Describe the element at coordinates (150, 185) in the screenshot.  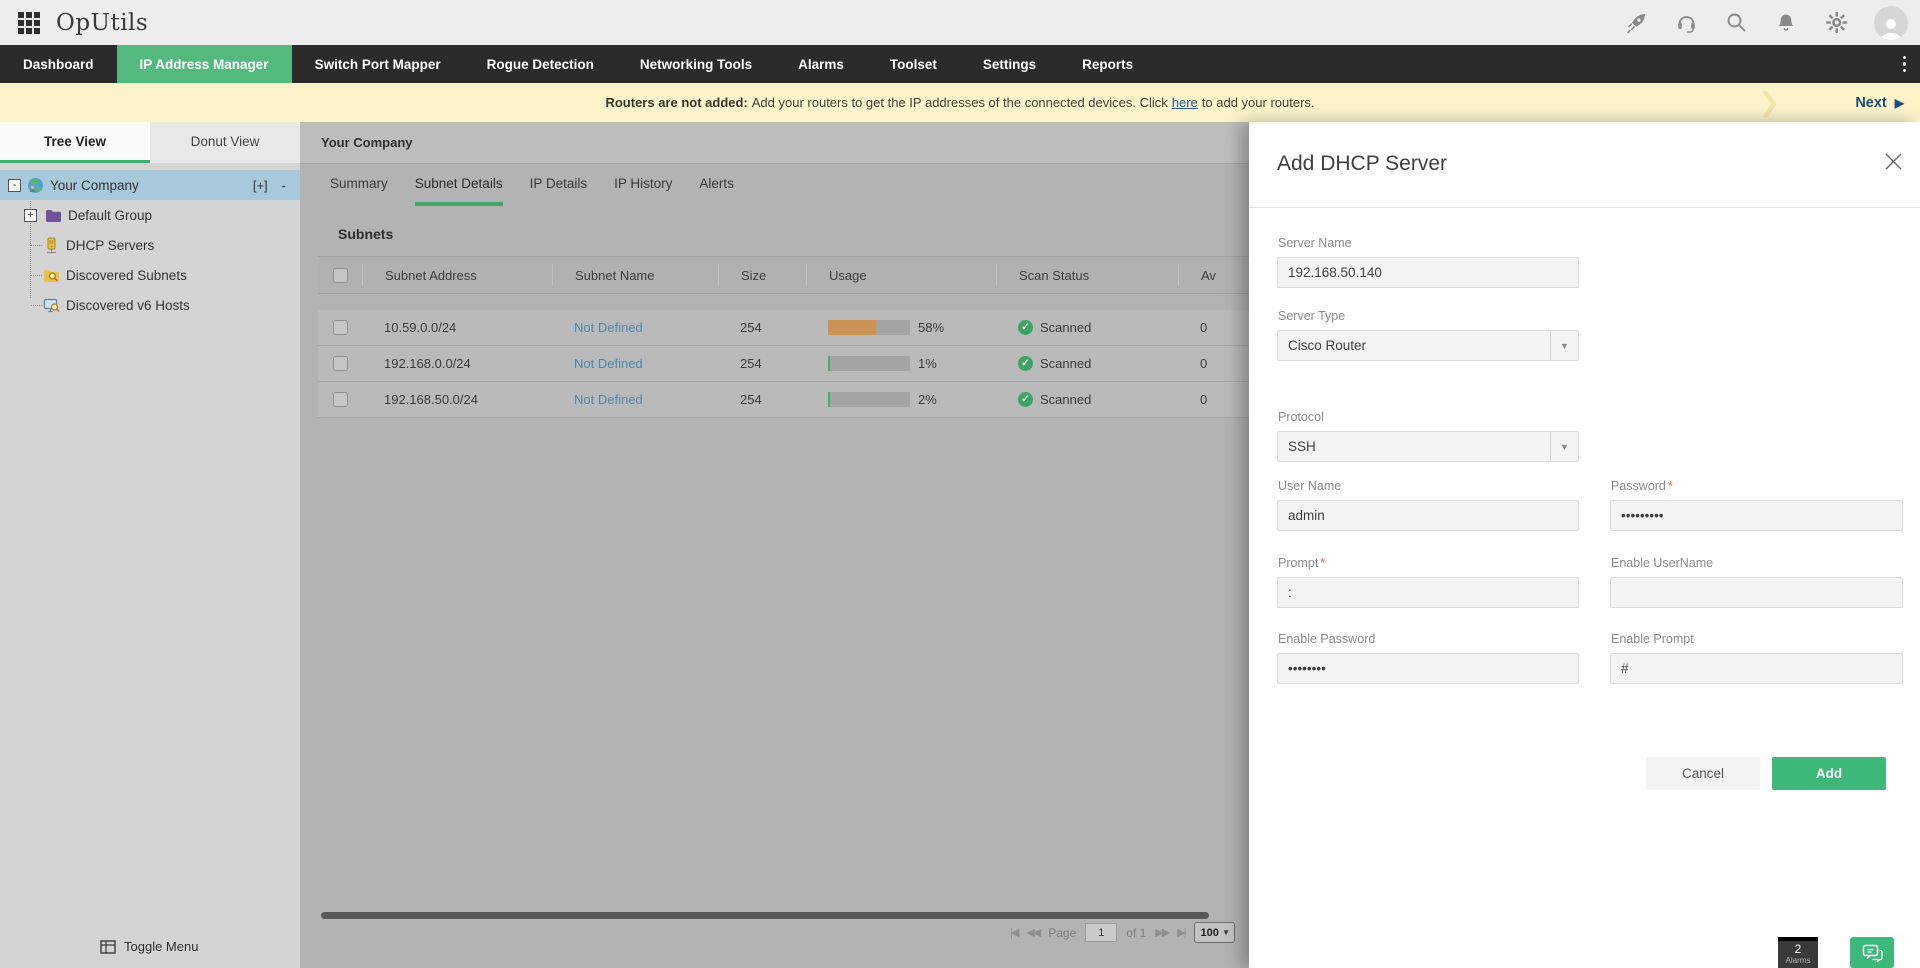
I see `tree-item-your-company: - Your Company [+] -` at that location.